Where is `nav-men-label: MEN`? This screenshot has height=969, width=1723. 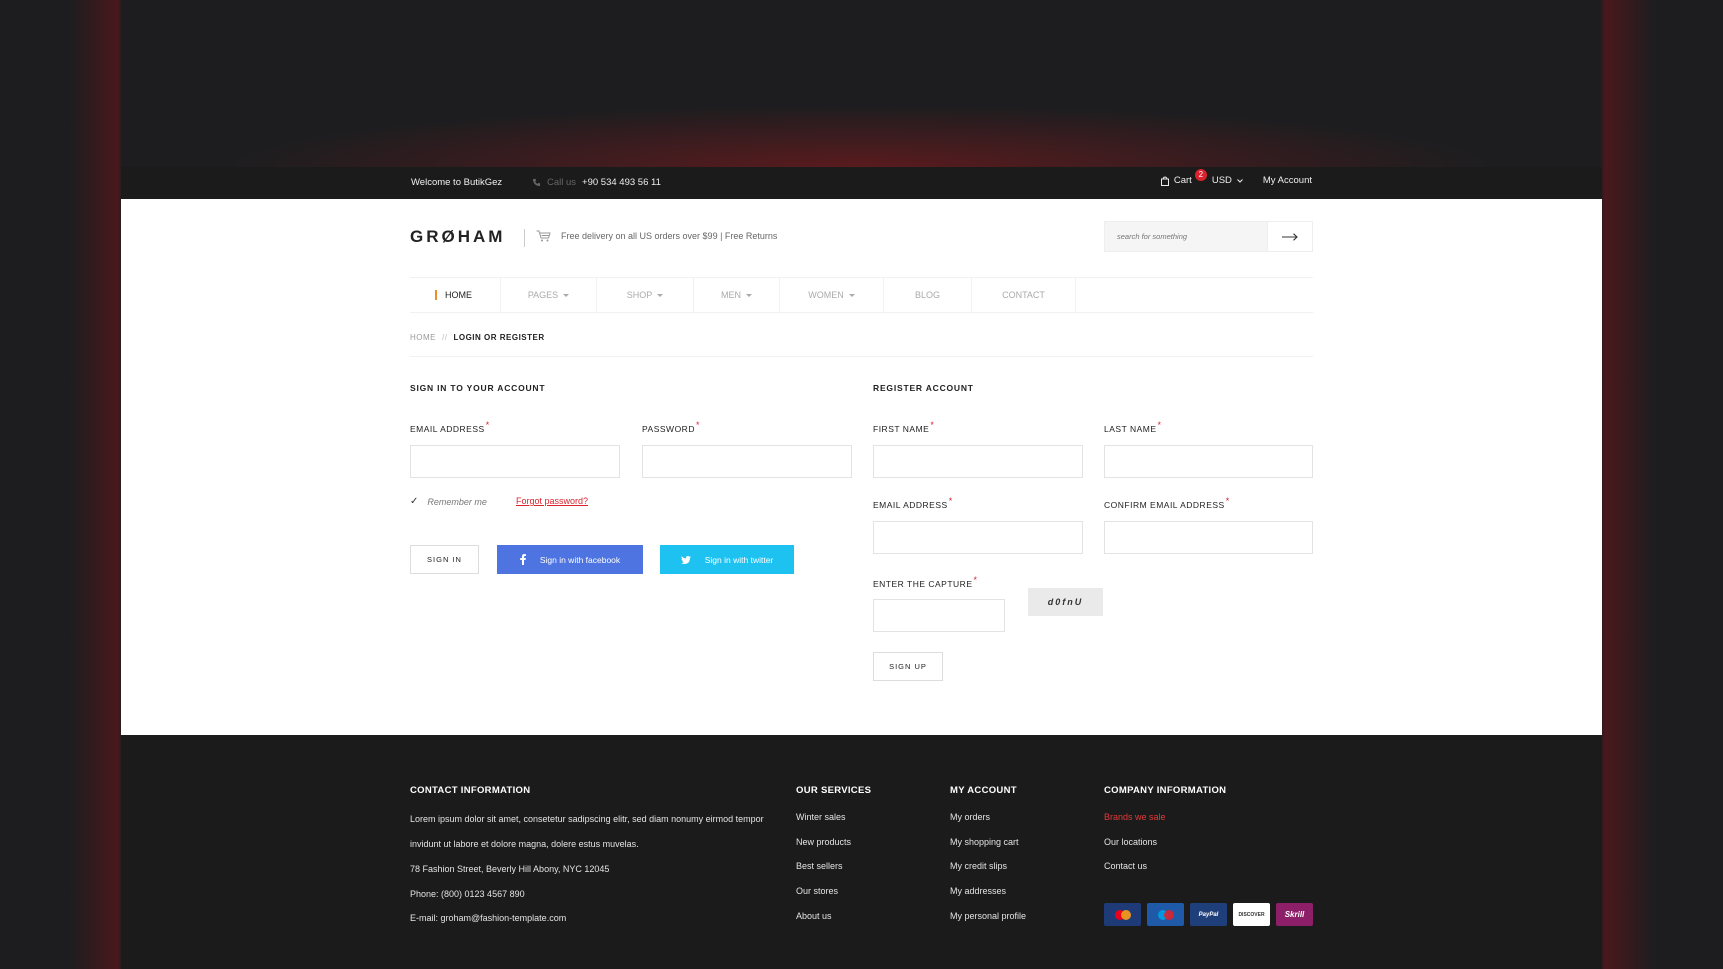 nav-men-label: MEN is located at coordinates (731, 295).